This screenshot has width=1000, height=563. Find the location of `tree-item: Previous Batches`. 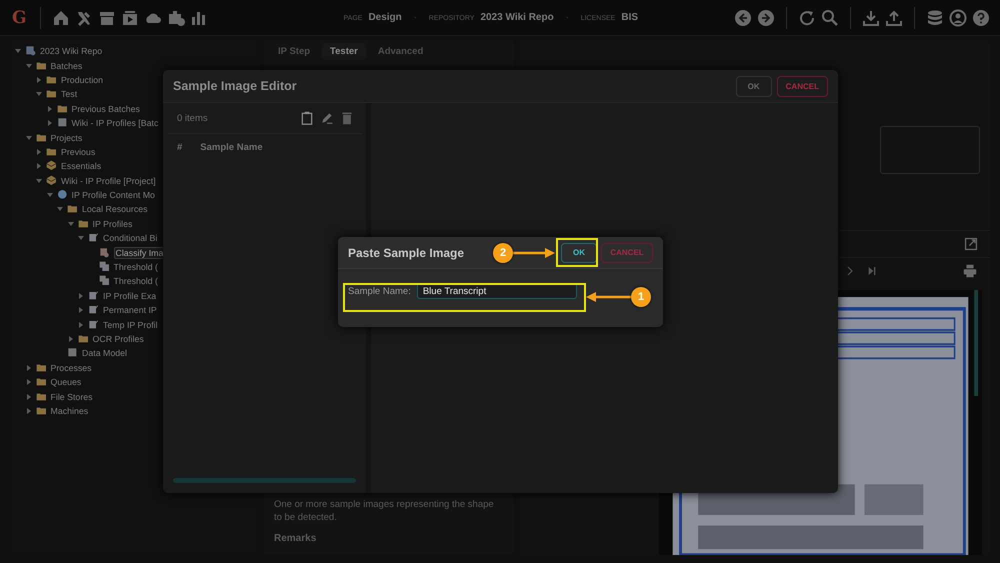

tree-item: Previous Batches is located at coordinates (77, 109).